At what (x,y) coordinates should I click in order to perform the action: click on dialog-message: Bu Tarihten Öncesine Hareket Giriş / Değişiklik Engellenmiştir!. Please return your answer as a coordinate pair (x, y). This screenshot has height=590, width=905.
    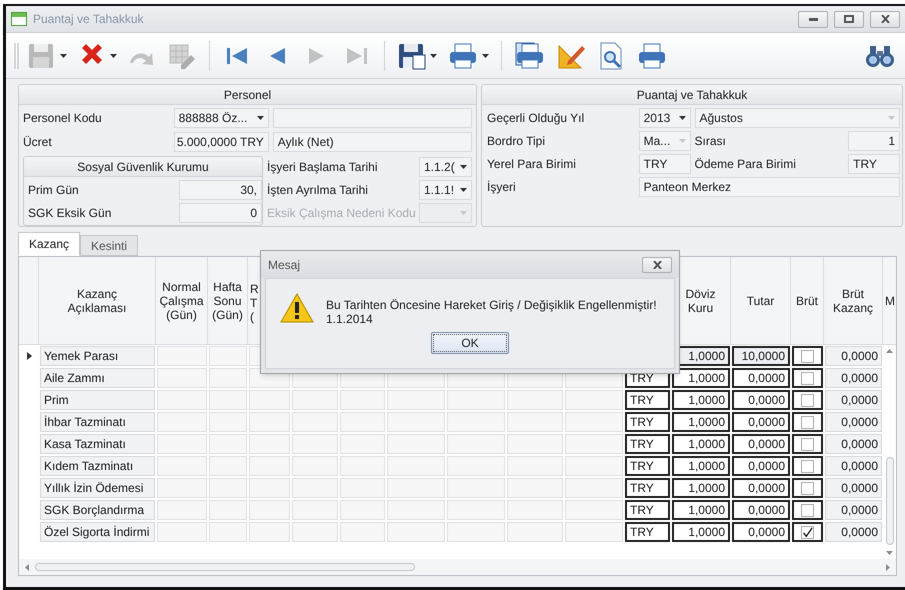
    Looking at the image, I should click on (491, 305).